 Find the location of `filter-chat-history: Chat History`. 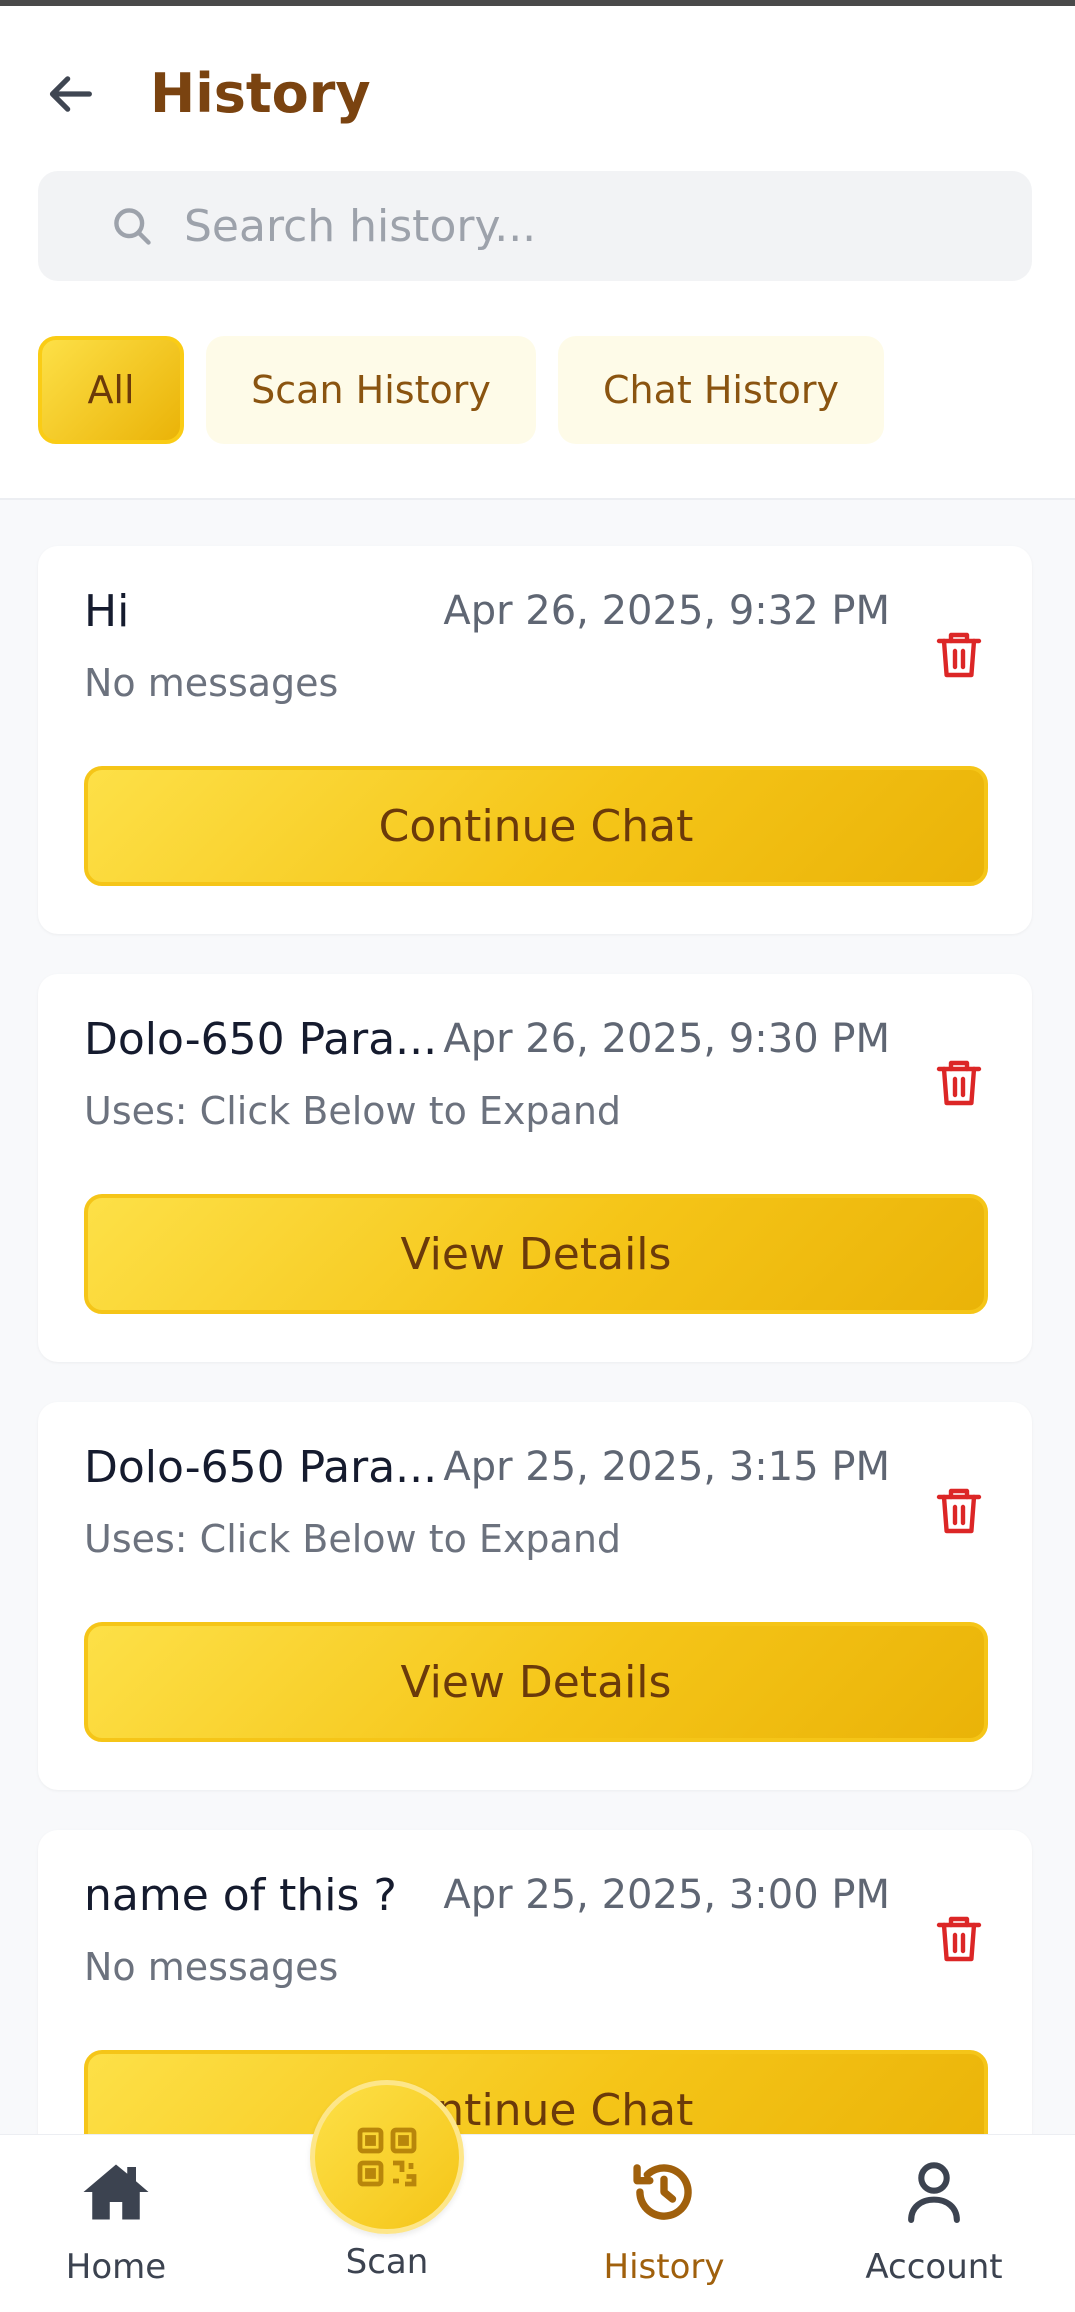

filter-chat-history: Chat History is located at coordinates (721, 390).